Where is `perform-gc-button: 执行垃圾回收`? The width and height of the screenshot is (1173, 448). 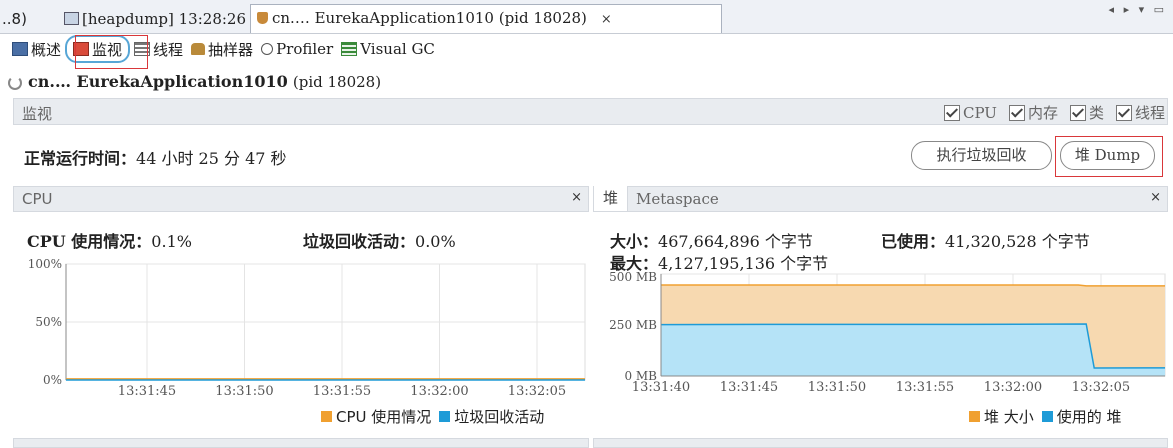
perform-gc-button: 执行垃圾回收 is located at coordinates (981, 155).